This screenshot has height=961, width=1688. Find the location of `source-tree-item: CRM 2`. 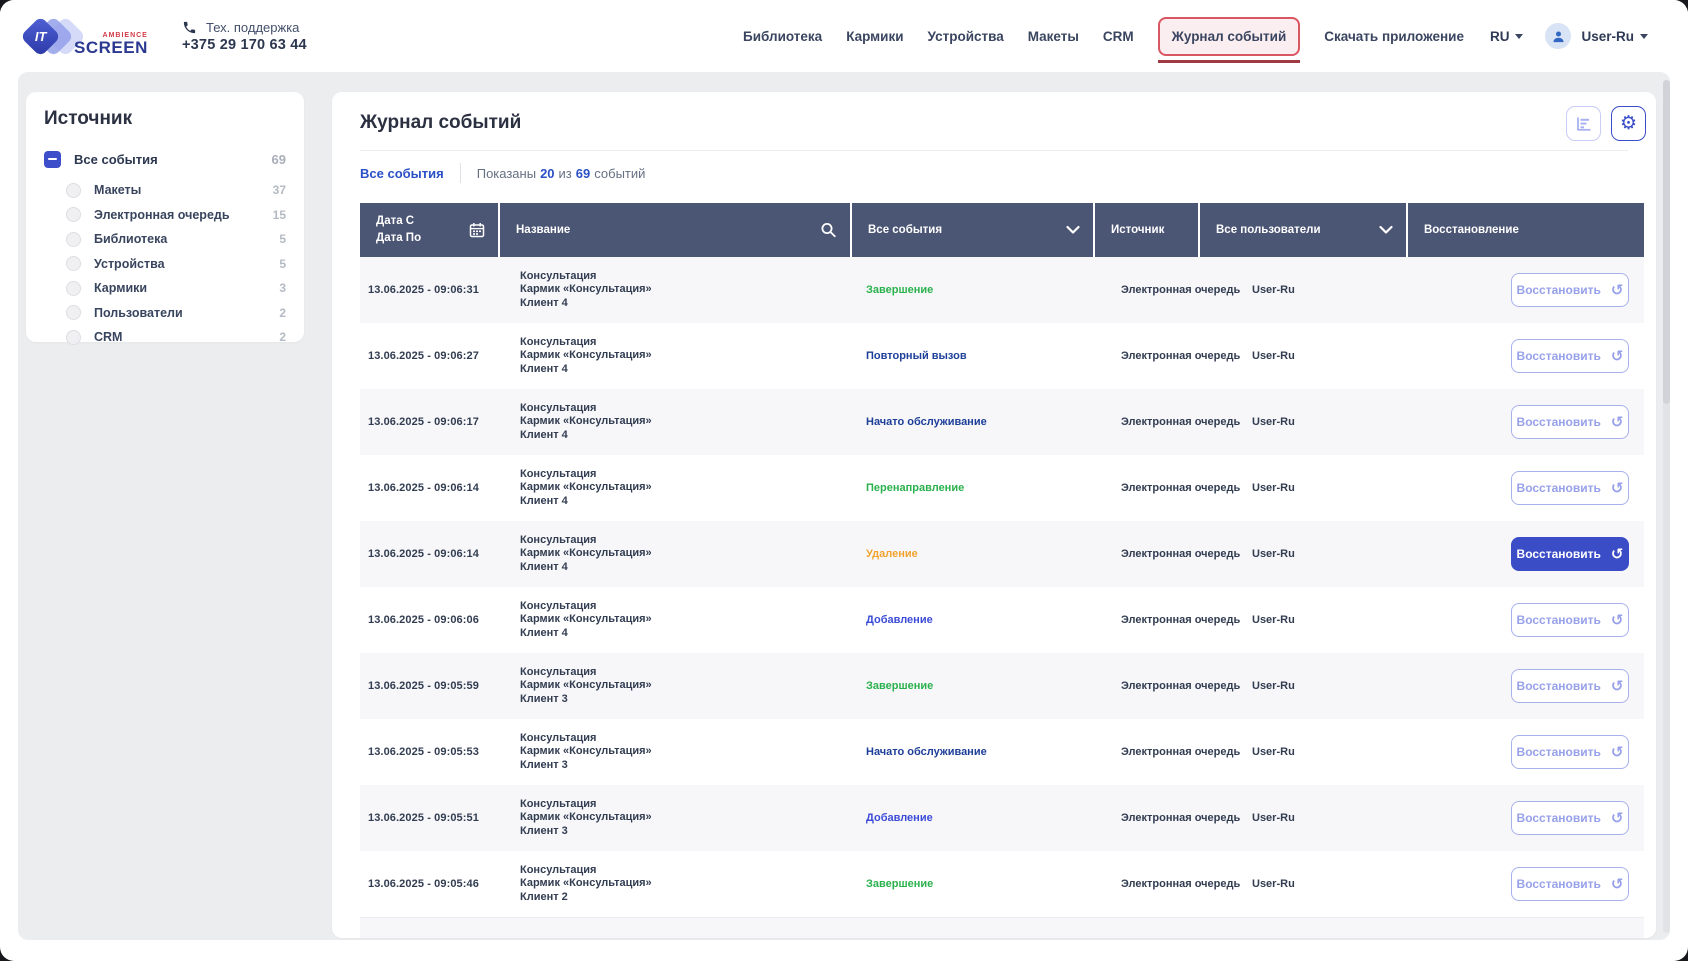

source-tree-item: CRM 2 is located at coordinates (165, 337).